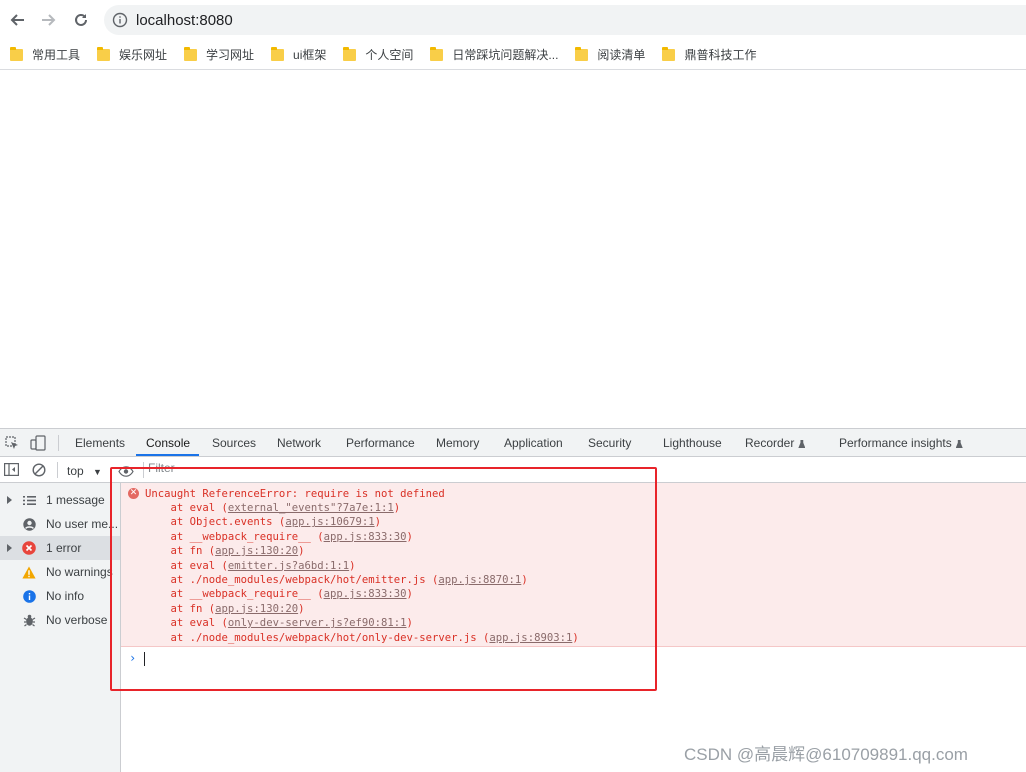 The width and height of the screenshot is (1026, 772). I want to click on sidebar-item-label: No info, so click(65, 596).